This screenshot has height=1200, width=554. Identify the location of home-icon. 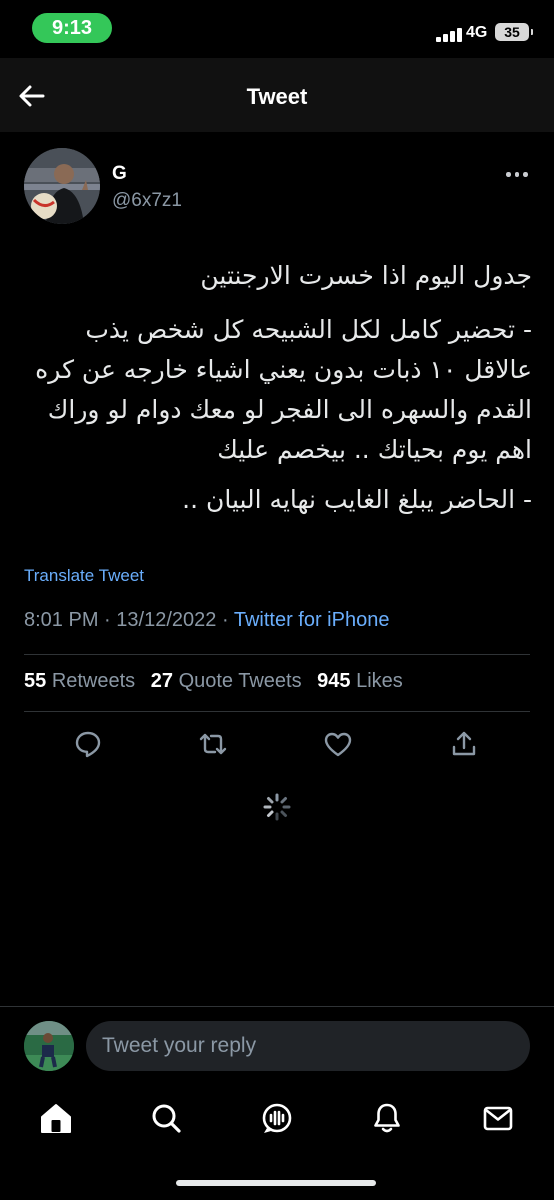
(56, 1118).